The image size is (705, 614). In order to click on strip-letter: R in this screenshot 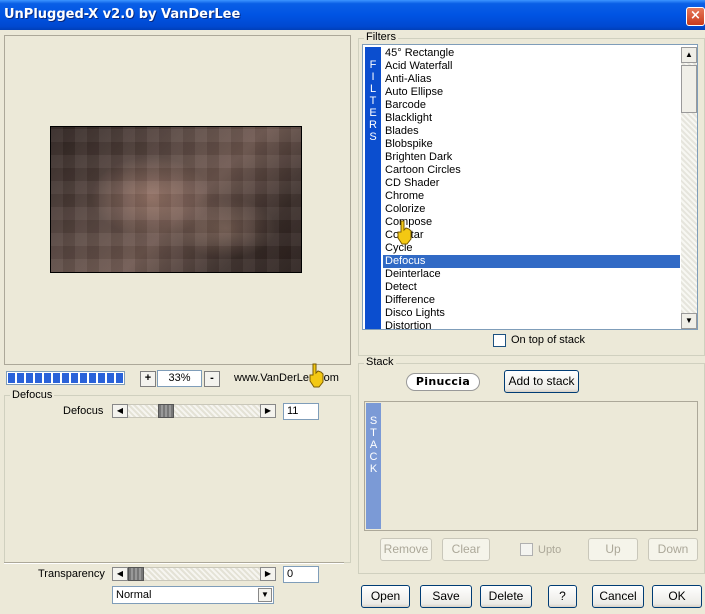, I will do `click(373, 125)`.